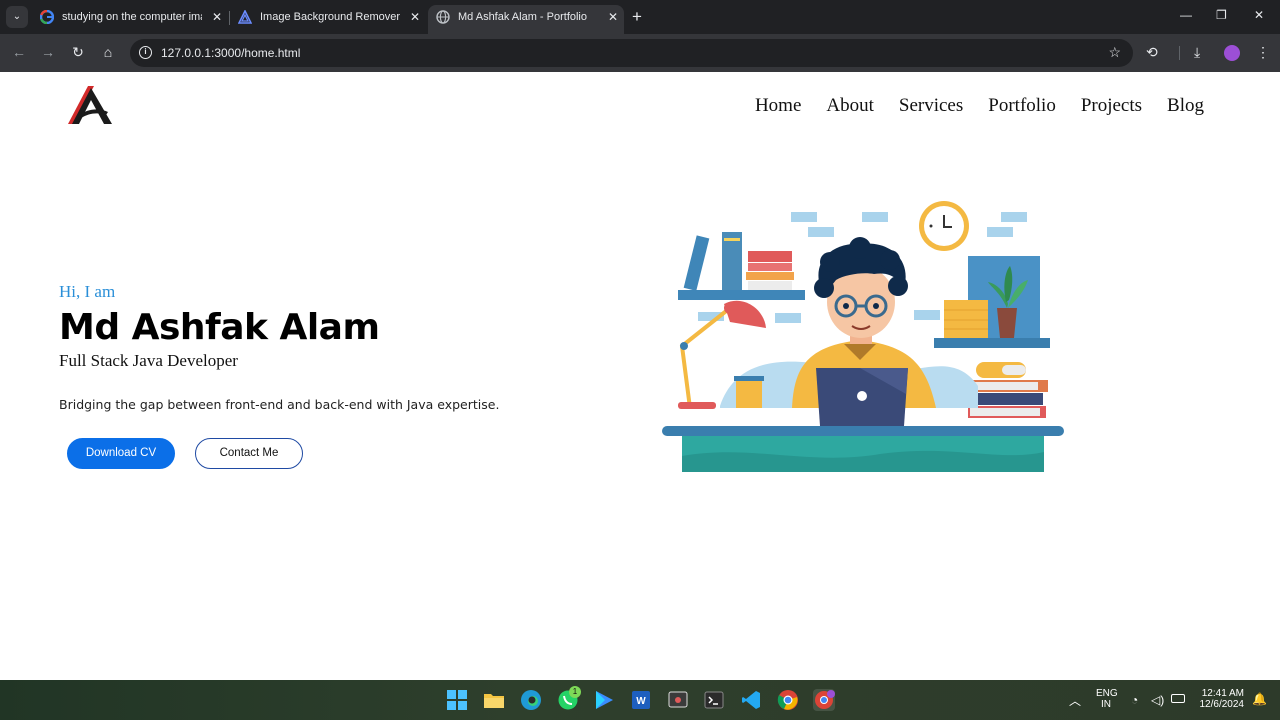 The width and height of the screenshot is (1280, 720). What do you see at coordinates (931, 106) in the screenshot?
I see `nav-services: Services` at bounding box center [931, 106].